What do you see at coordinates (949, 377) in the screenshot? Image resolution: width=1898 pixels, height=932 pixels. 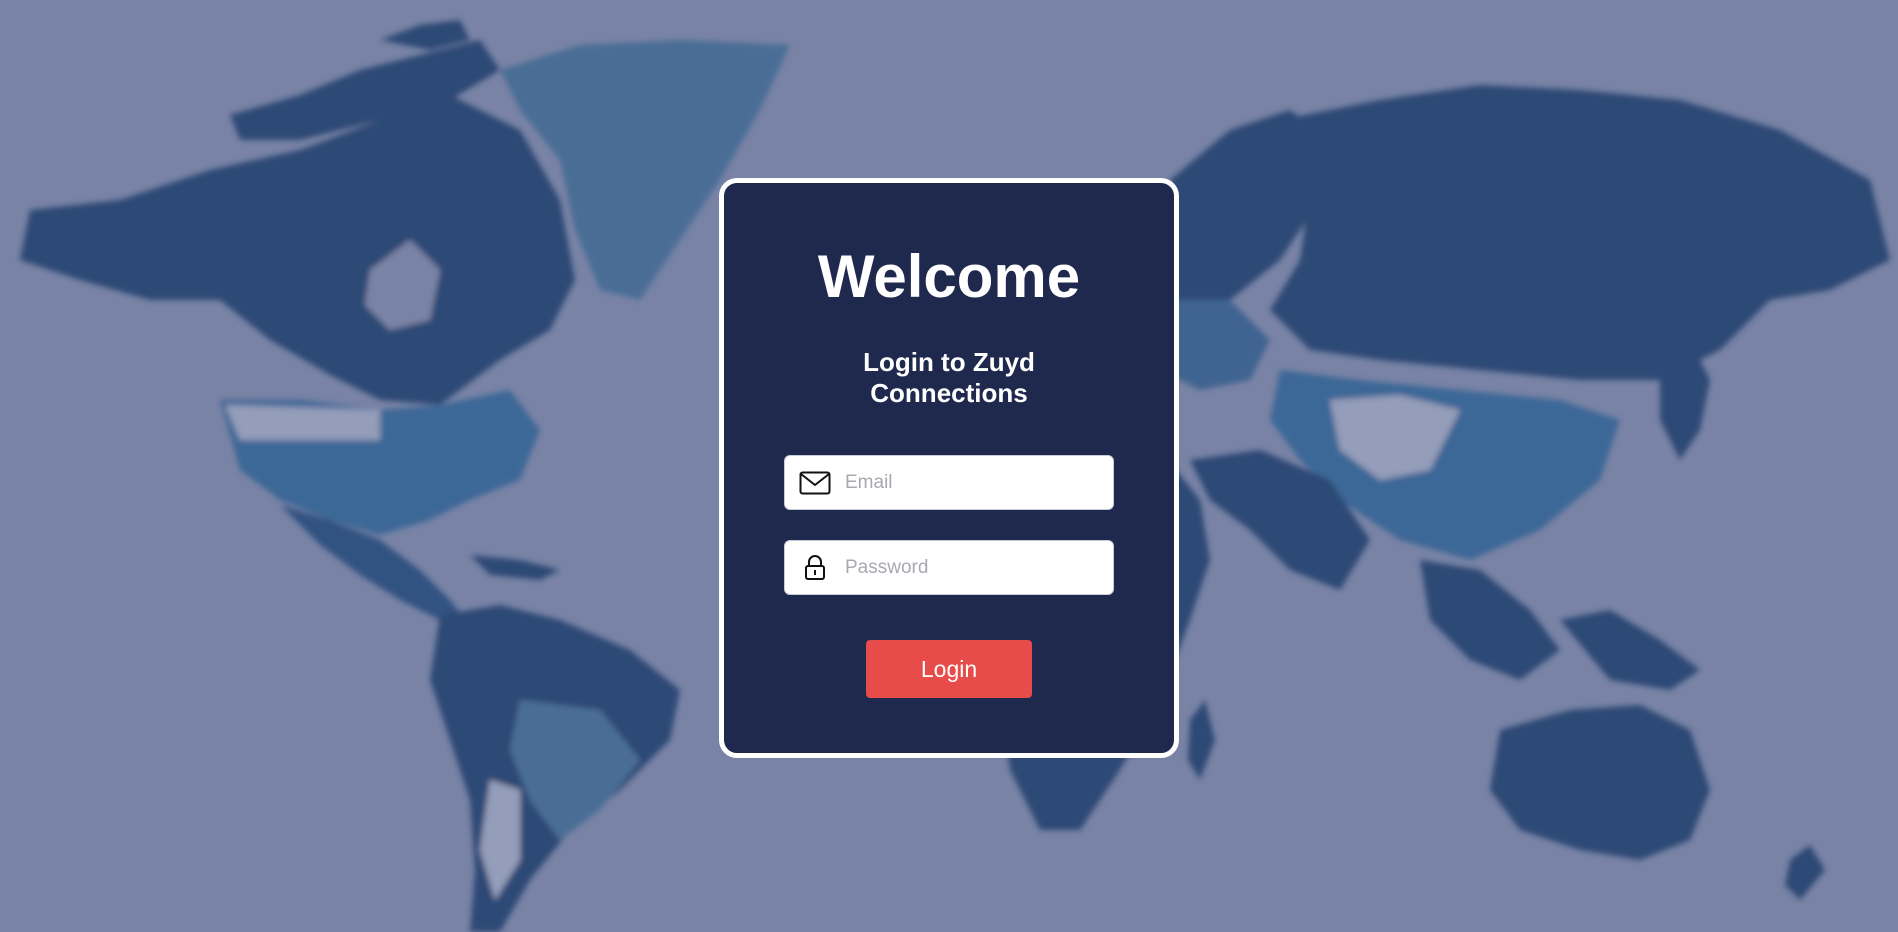 I see `login-subtitle: Login to Zuyd Connections` at bounding box center [949, 377].